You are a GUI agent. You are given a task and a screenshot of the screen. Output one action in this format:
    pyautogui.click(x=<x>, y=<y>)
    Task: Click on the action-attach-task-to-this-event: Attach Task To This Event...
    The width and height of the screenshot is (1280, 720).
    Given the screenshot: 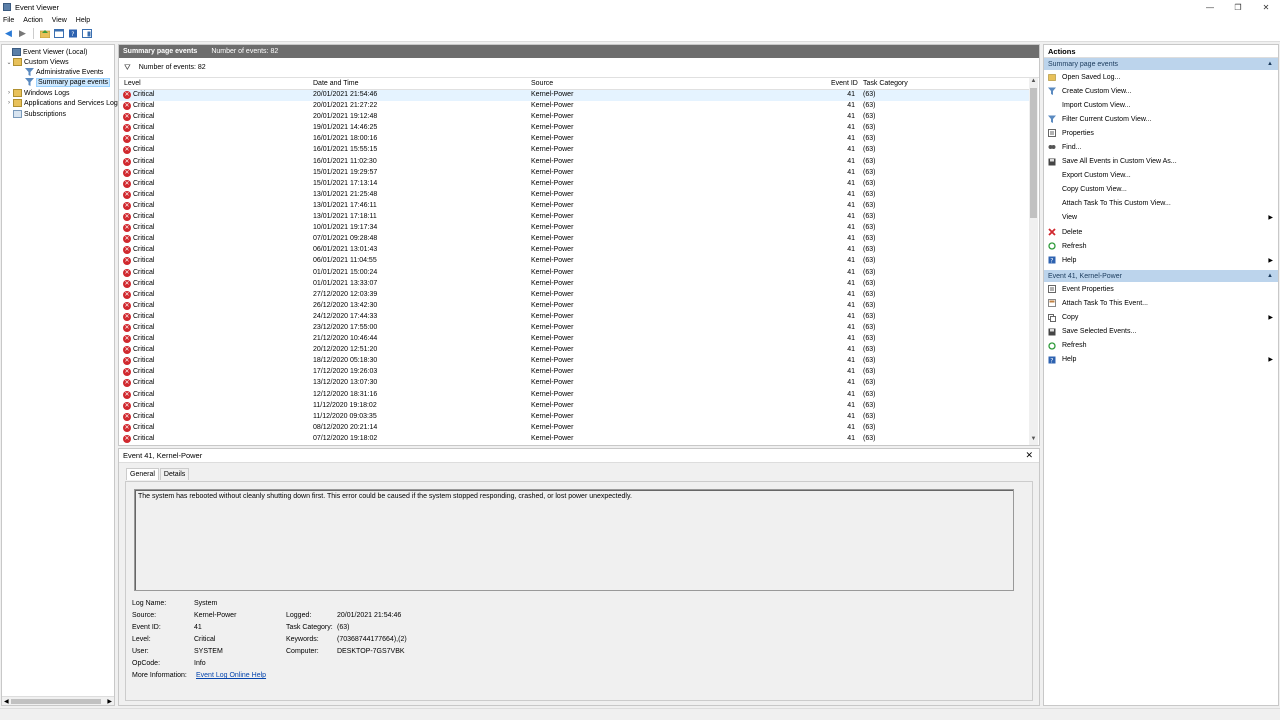 What is the action you would take?
    pyautogui.click(x=1161, y=303)
    